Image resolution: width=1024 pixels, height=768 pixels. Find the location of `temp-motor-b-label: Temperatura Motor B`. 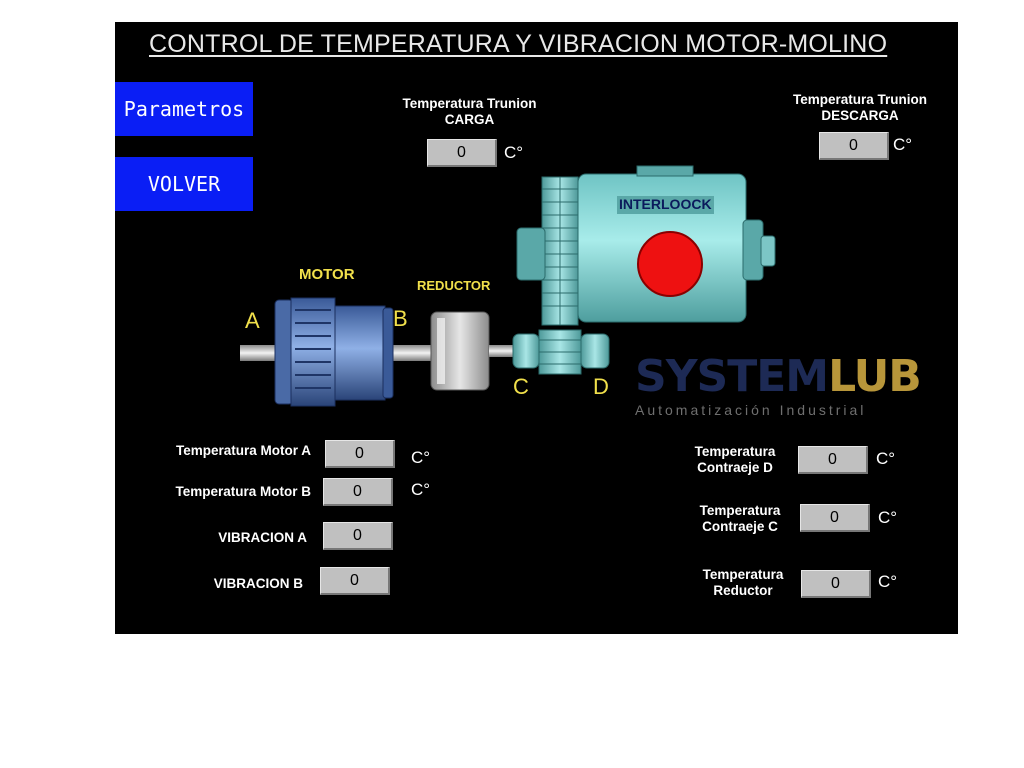

temp-motor-b-label: Temperatura Motor B is located at coordinates (243, 491).